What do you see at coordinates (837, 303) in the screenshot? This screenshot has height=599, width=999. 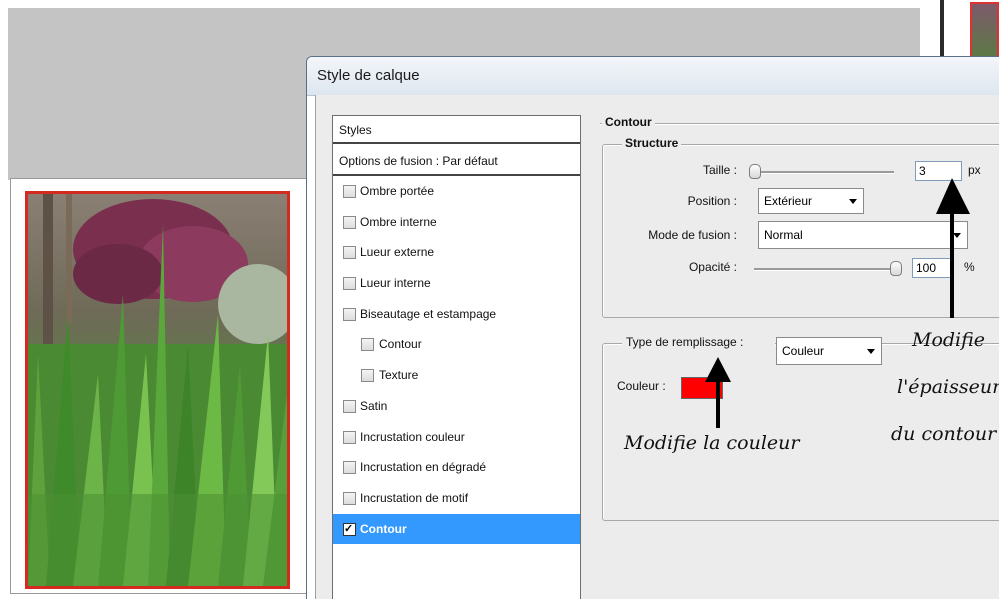 I see `annotation-arrows` at bounding box center [837, 303].